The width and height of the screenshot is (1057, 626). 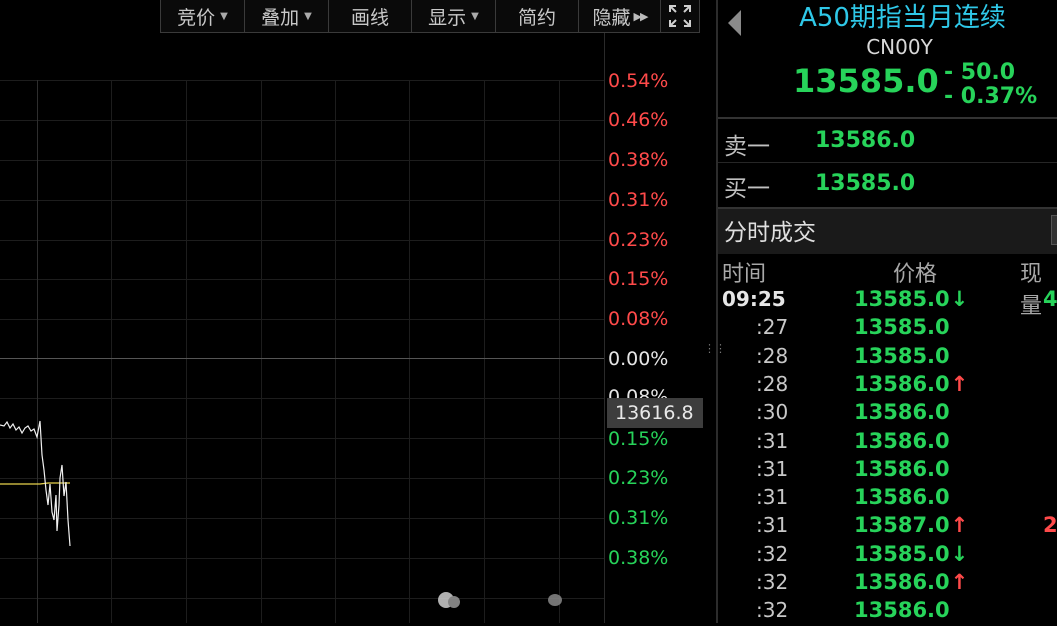 I want to click on pct-axis-label: 0.23%, so click(x=638, y=240).